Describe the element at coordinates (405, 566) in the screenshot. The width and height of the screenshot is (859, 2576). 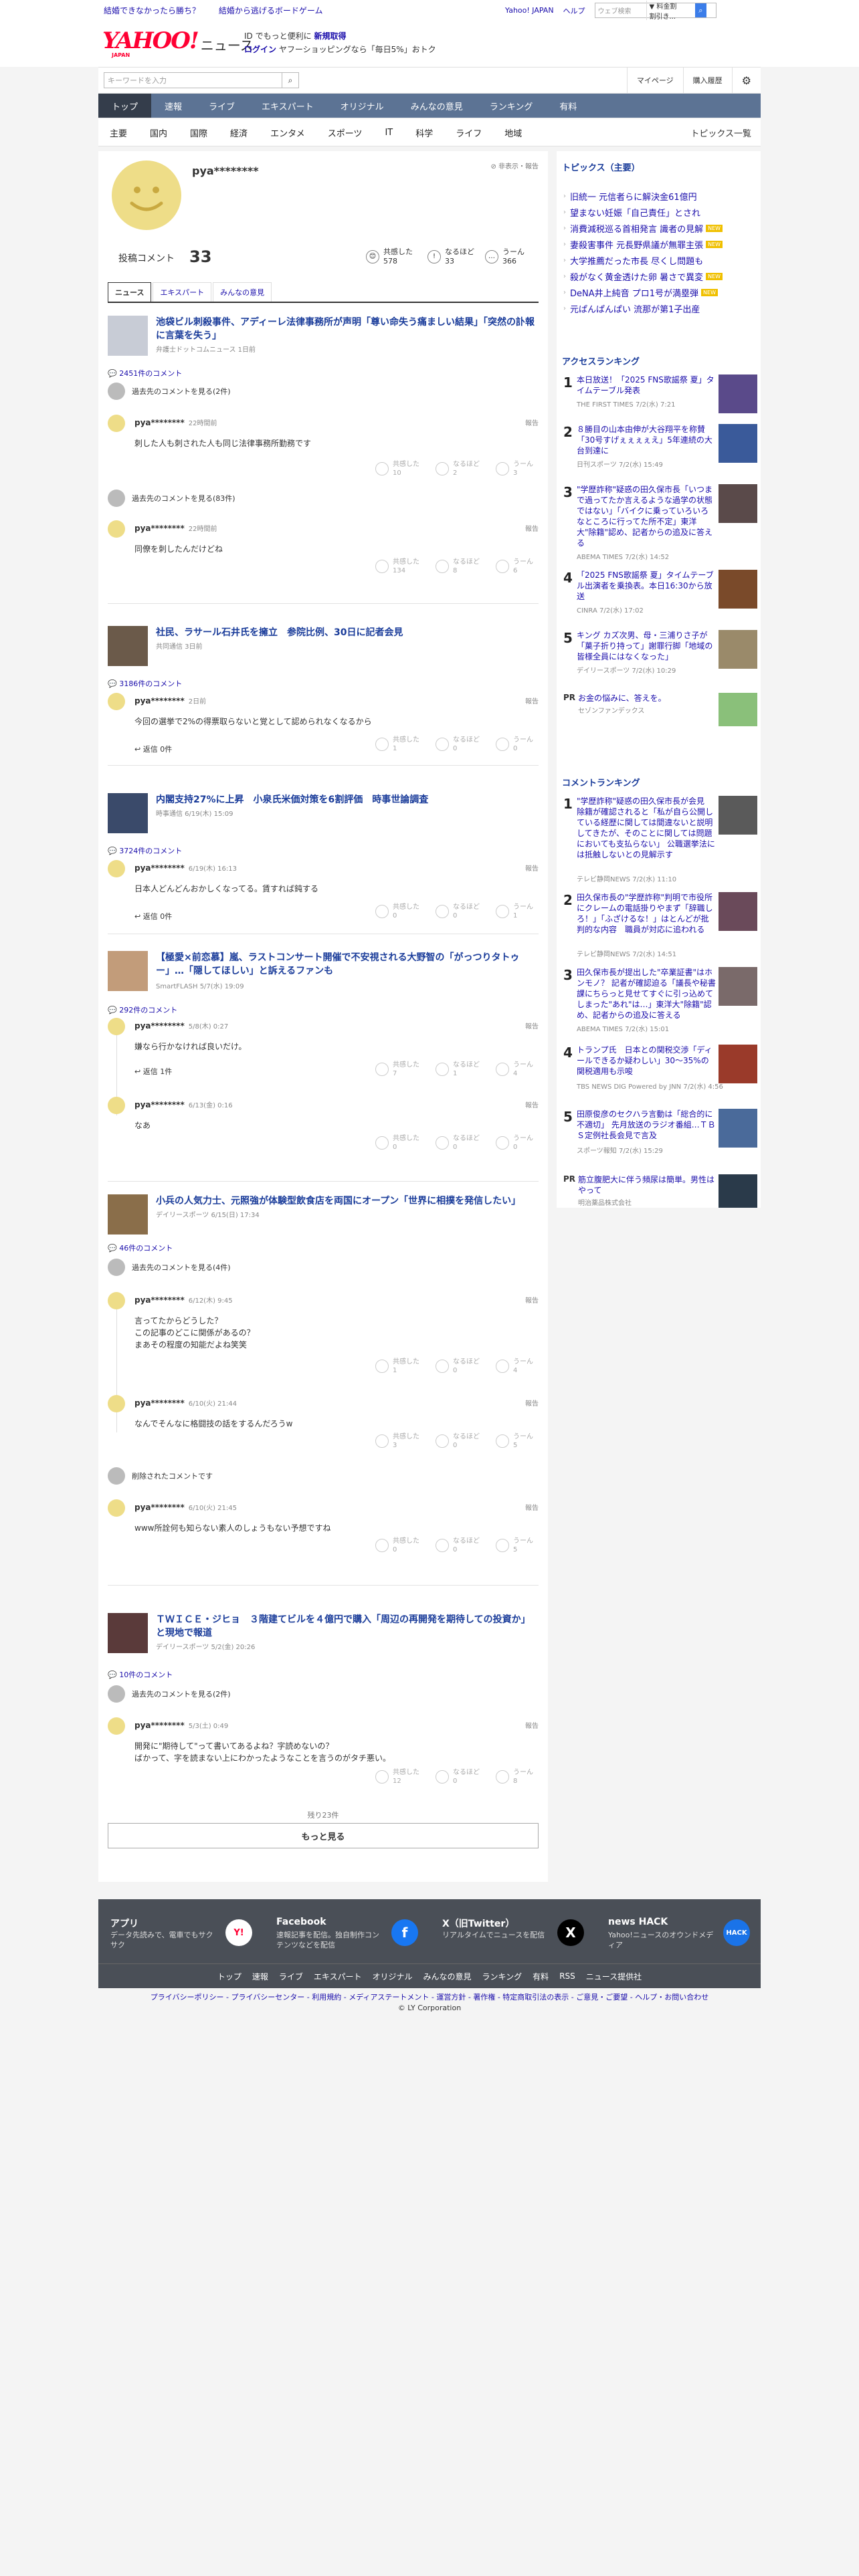
I see `empathy-button: 共感した 134` at that location.